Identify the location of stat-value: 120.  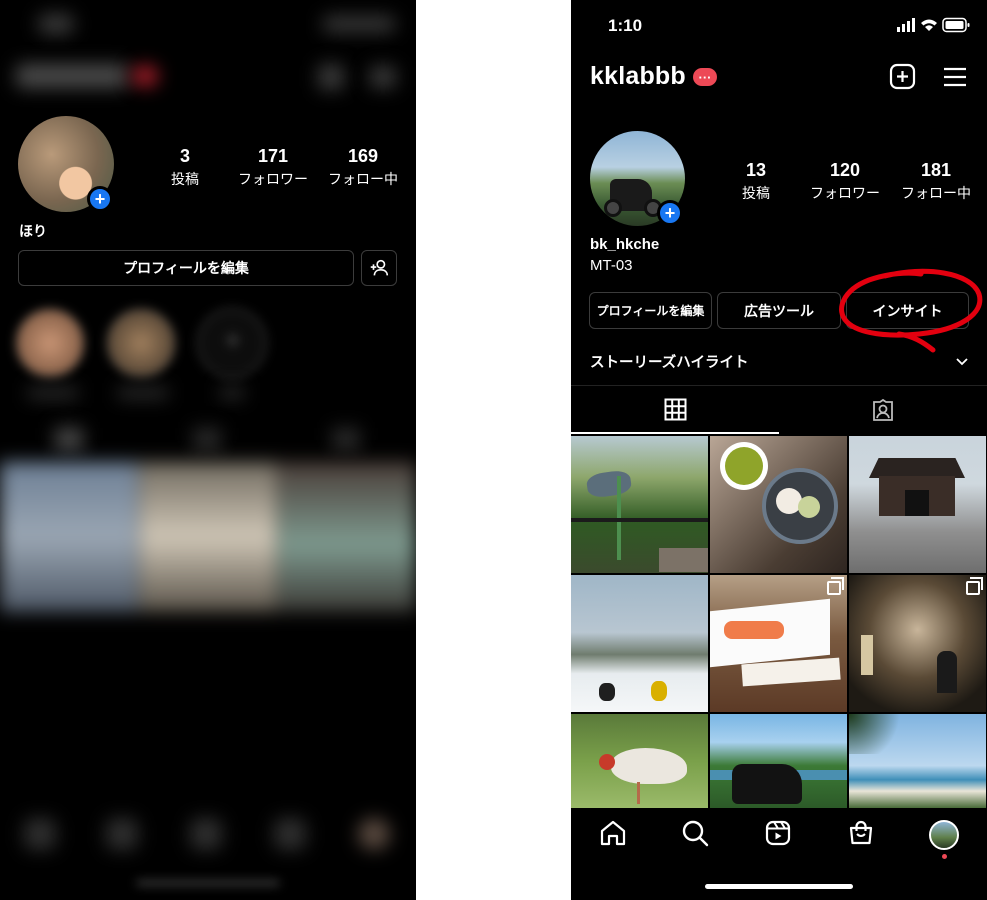
(845, 170).